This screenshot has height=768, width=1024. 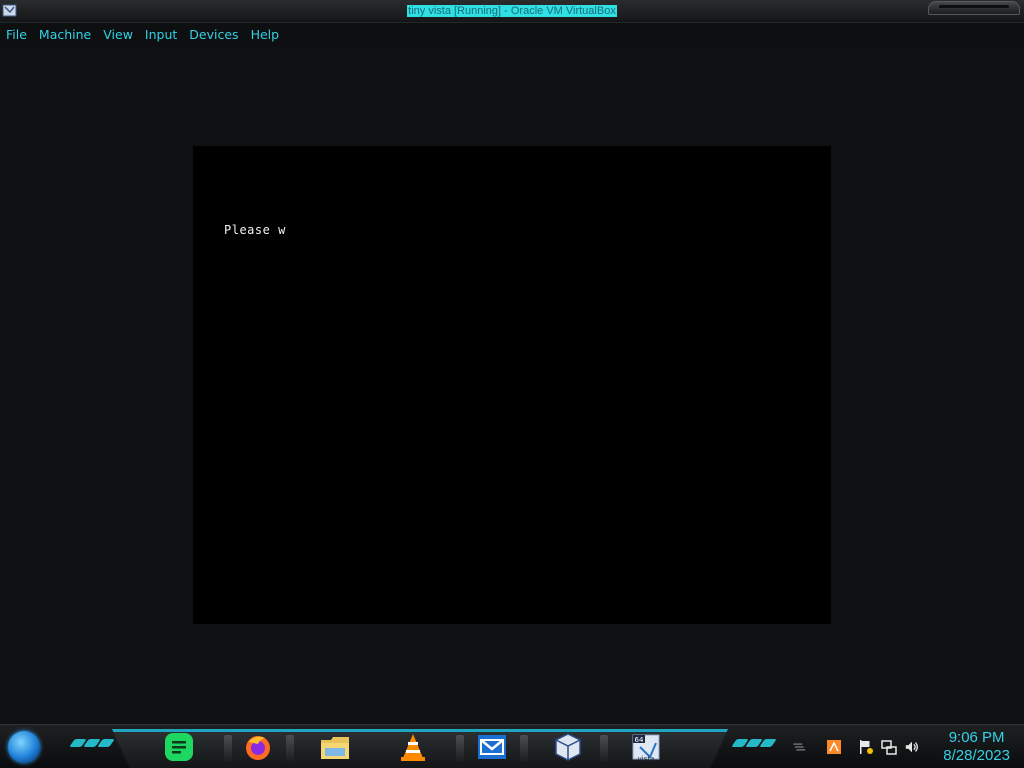 I want to click on taskbar-decoration-right, so click(x=754, y=745).